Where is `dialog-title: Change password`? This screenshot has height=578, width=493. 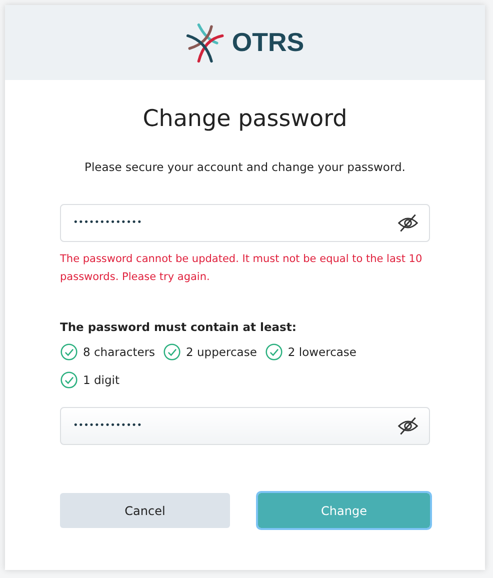
dialog-title: Change password is located at coordinates (245, 119).